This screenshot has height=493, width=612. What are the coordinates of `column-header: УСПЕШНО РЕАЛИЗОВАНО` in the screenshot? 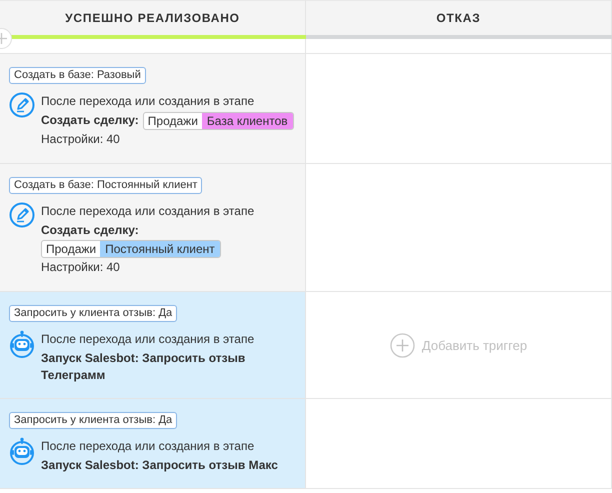 It's located at (153, 17).